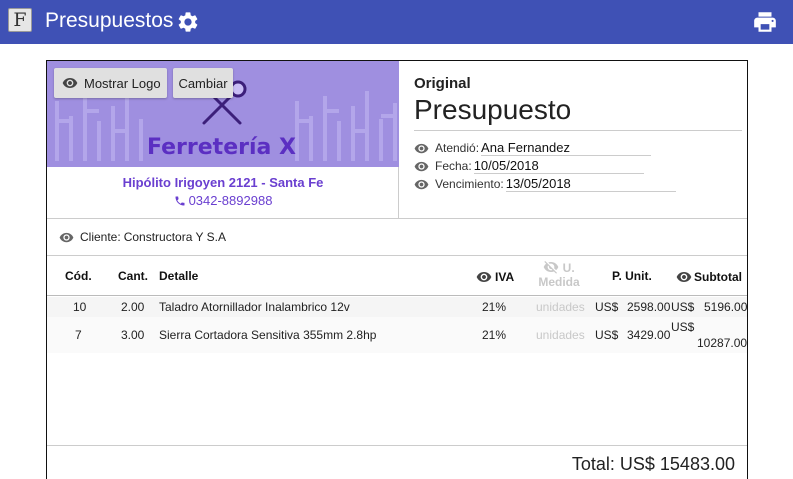  Describe the element at coordinates (493, 109) in the screenshot. I see `document-title: Presupuesto` at that location.